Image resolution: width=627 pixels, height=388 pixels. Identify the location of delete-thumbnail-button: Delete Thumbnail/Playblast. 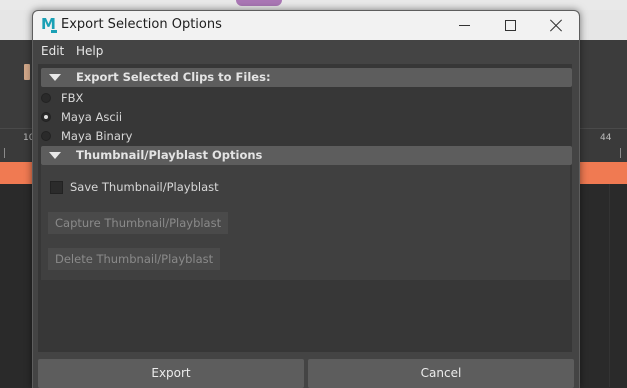
(134, 259).